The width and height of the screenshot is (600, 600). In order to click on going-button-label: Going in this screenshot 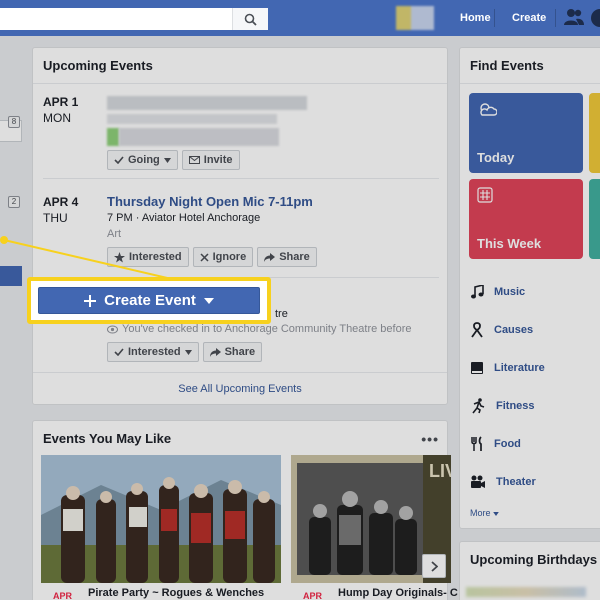, I will do `click(144, 160)`.